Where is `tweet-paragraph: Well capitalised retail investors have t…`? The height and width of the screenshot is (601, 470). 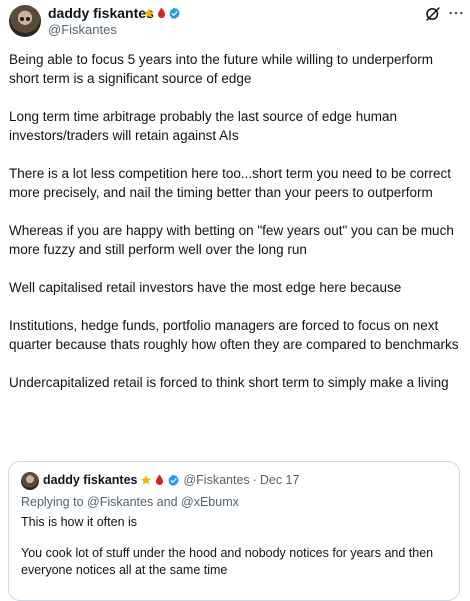 tweet-paragraph: Well capitalised retail investors have t… is located at coordinates (205, 287).